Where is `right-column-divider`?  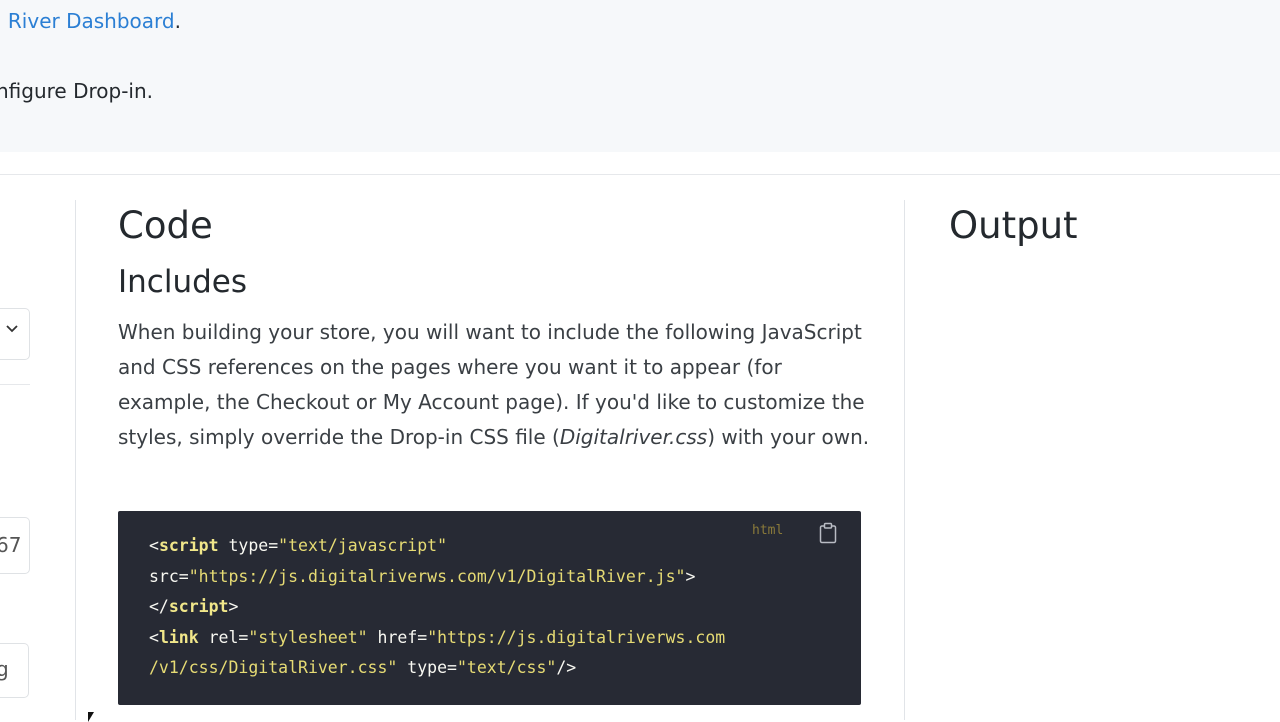
right-column-divider is located at coordinates (904, 460).